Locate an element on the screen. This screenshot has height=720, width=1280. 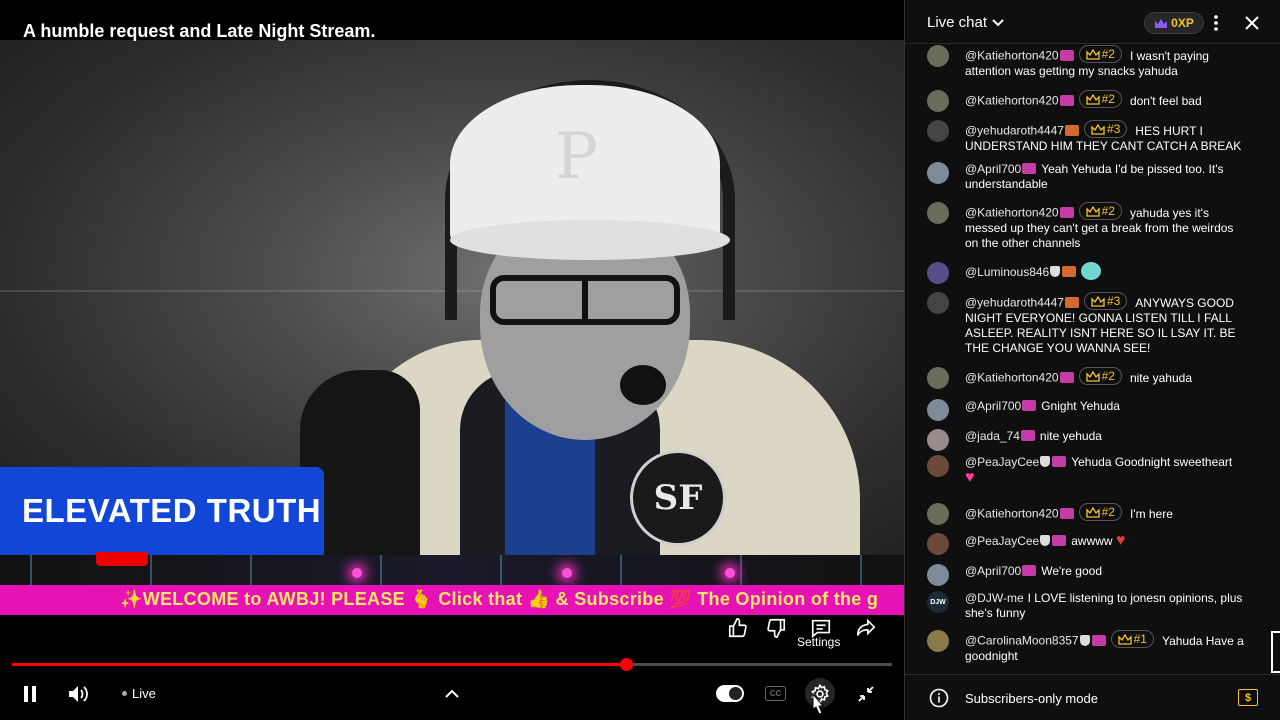
like-button is located at coordinates (738, 628).